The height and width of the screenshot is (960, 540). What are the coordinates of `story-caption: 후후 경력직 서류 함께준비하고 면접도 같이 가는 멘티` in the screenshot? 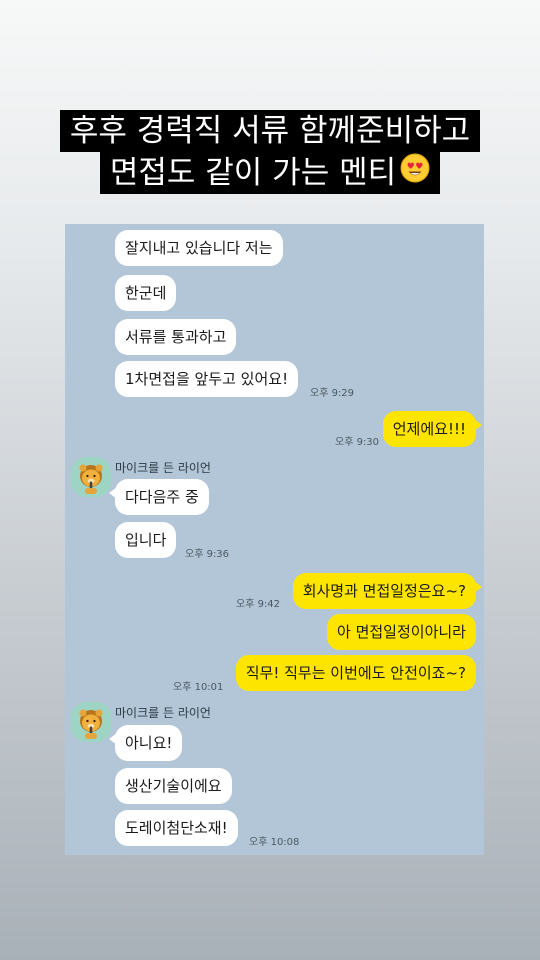 It's located at (270, 152).